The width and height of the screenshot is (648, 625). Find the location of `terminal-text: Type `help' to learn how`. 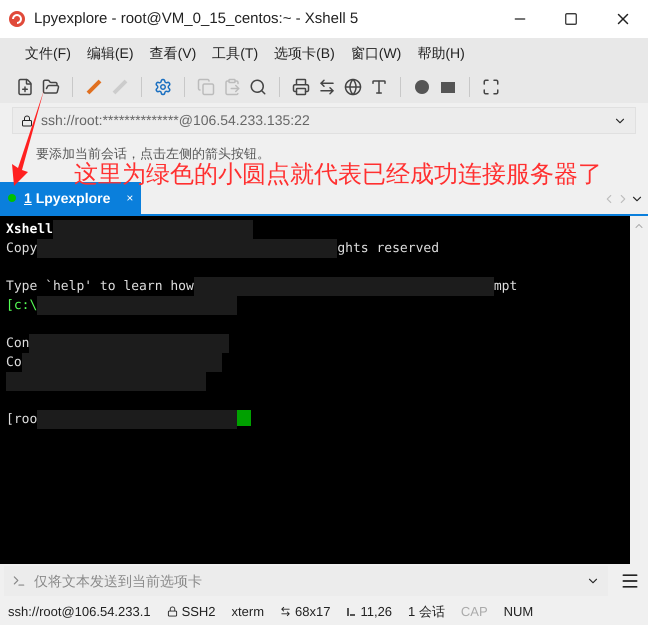

terminal-text: Type `help' to learn how is located at coordinates (100, 287).